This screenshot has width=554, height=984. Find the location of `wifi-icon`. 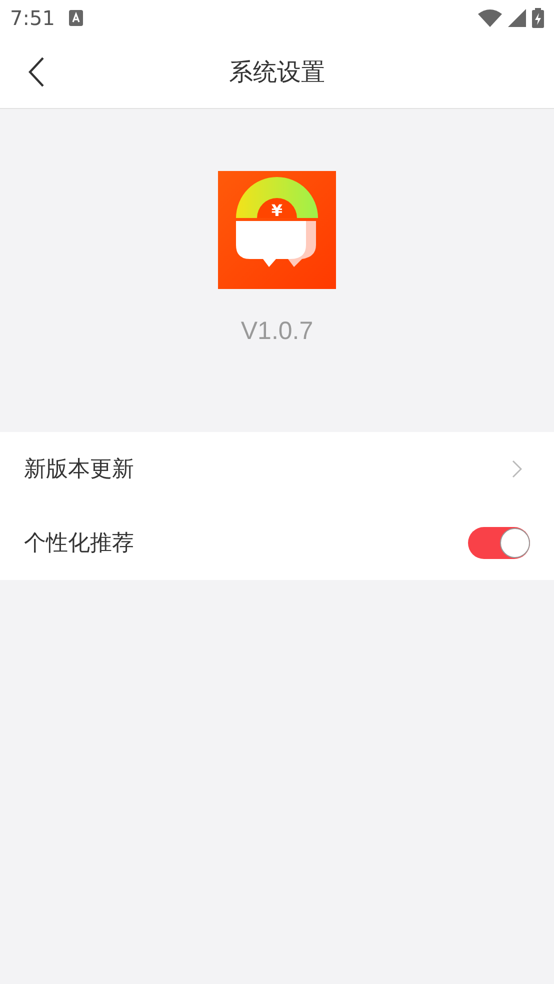

wifi-icon is located at coordinates (490, 18).